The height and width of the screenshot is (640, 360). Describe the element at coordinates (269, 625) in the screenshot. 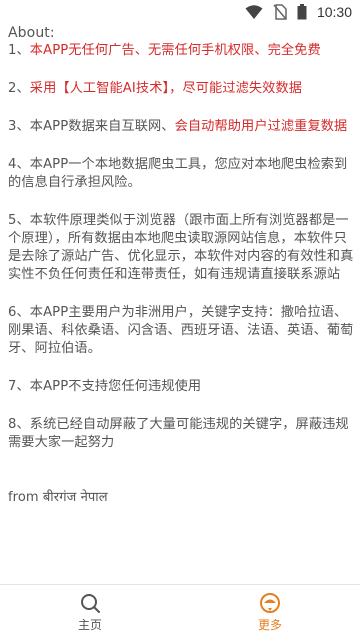

I see `tab-more-label: 更多` at that location.